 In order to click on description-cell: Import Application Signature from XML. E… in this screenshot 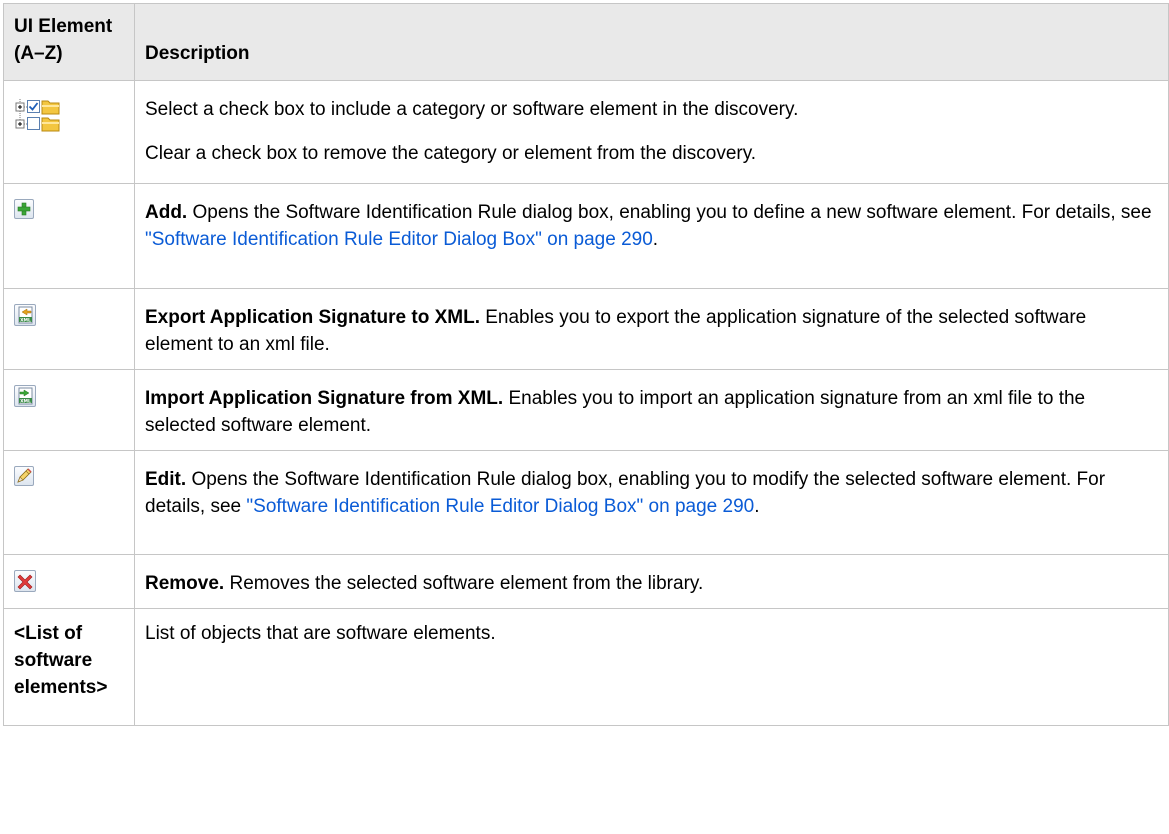, I will do `click(651, 410)`.